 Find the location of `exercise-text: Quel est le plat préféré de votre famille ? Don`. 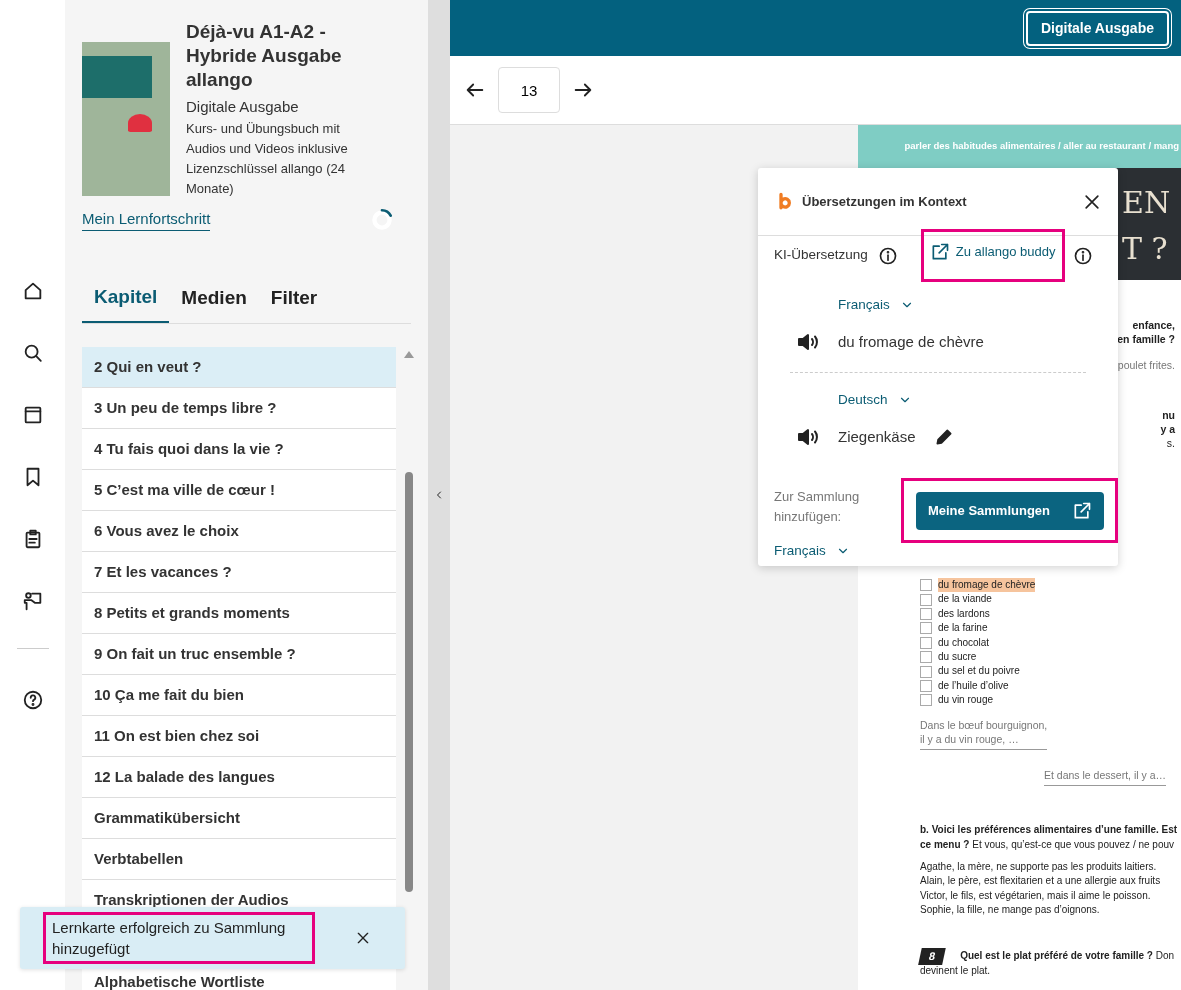

exercise-text: Quel est le plat préféré de votre famille ? Don is located at coordinates (1067, 955).